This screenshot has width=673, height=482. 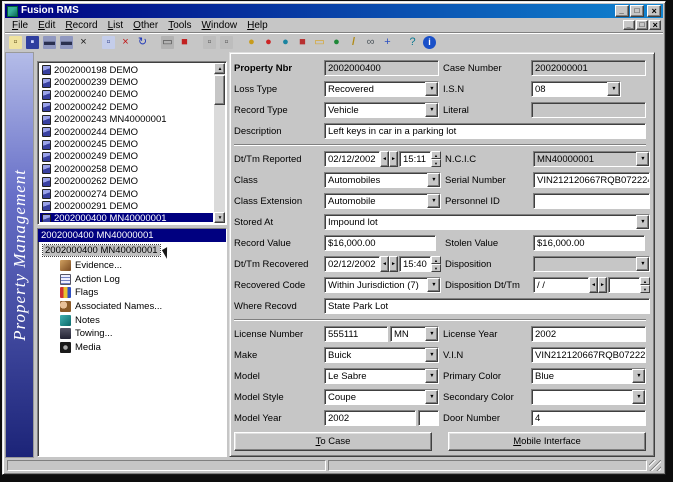 I want to click on recovered-time-field: 15:40, so click(x=415, y=264).